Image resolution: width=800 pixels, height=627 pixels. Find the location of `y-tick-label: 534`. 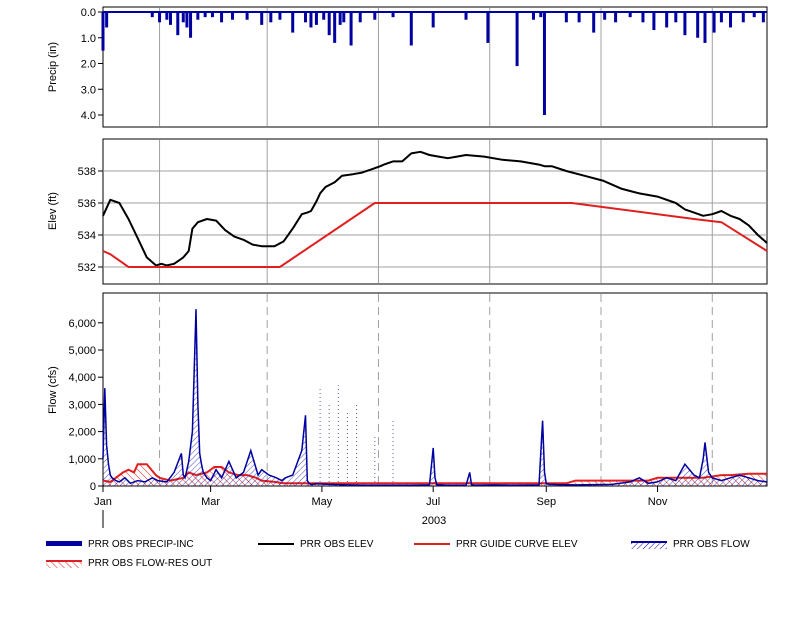

y-tick-label: 534 is located at coordinates (87, 236).